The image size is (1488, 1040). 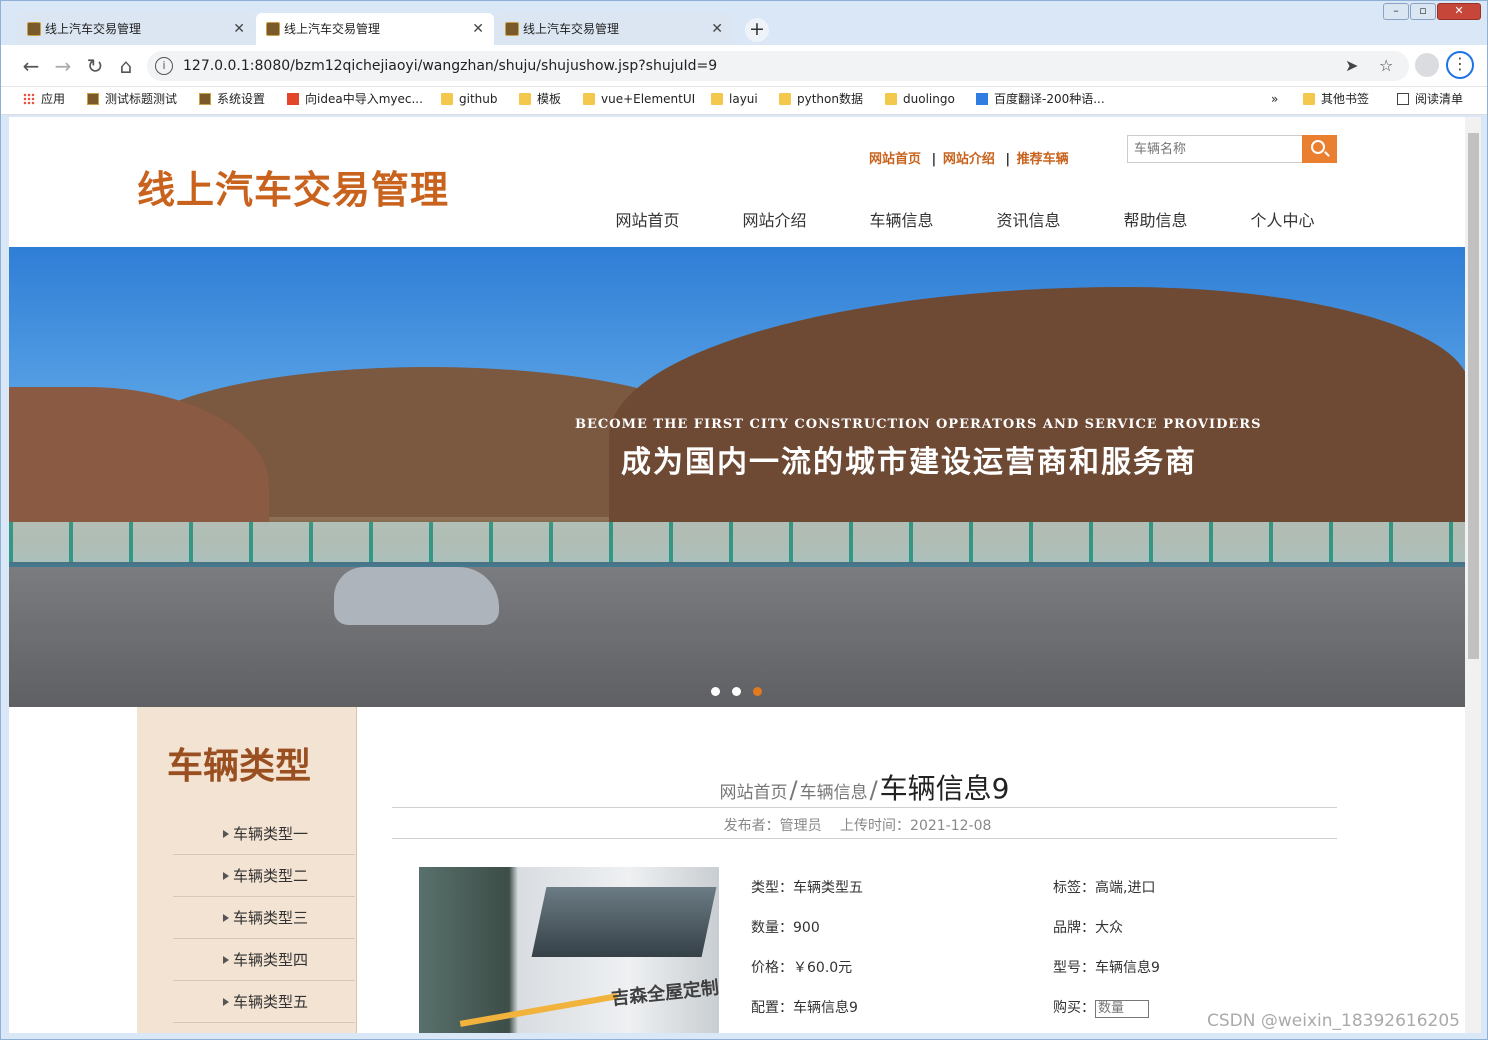 I want to click on crumb-section: 车辆信息, so click(x=834, y=793).